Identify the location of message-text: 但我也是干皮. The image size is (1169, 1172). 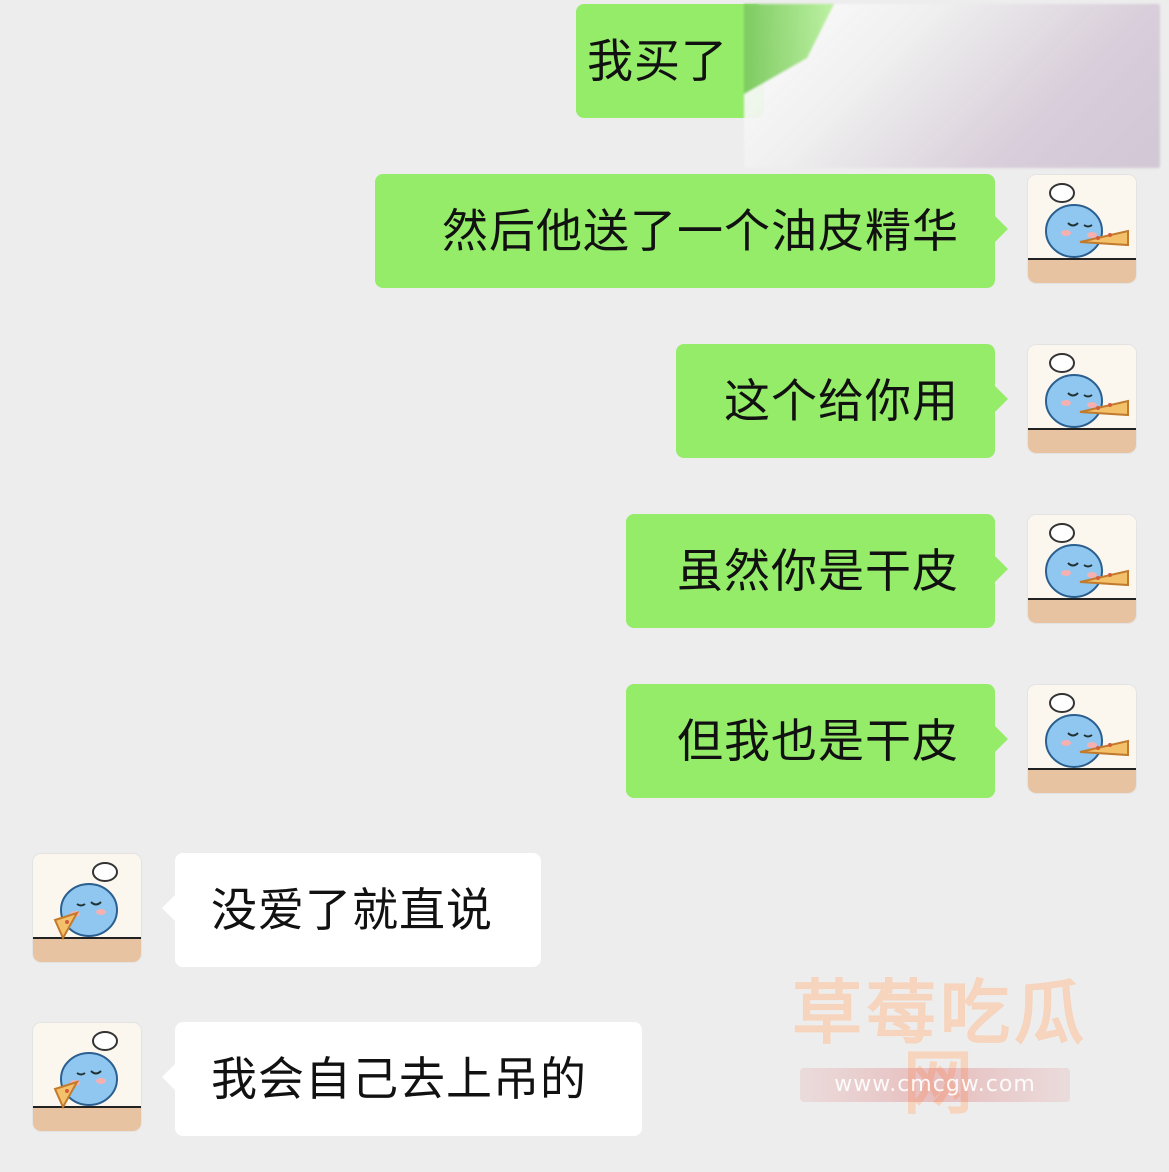
(818, 741).